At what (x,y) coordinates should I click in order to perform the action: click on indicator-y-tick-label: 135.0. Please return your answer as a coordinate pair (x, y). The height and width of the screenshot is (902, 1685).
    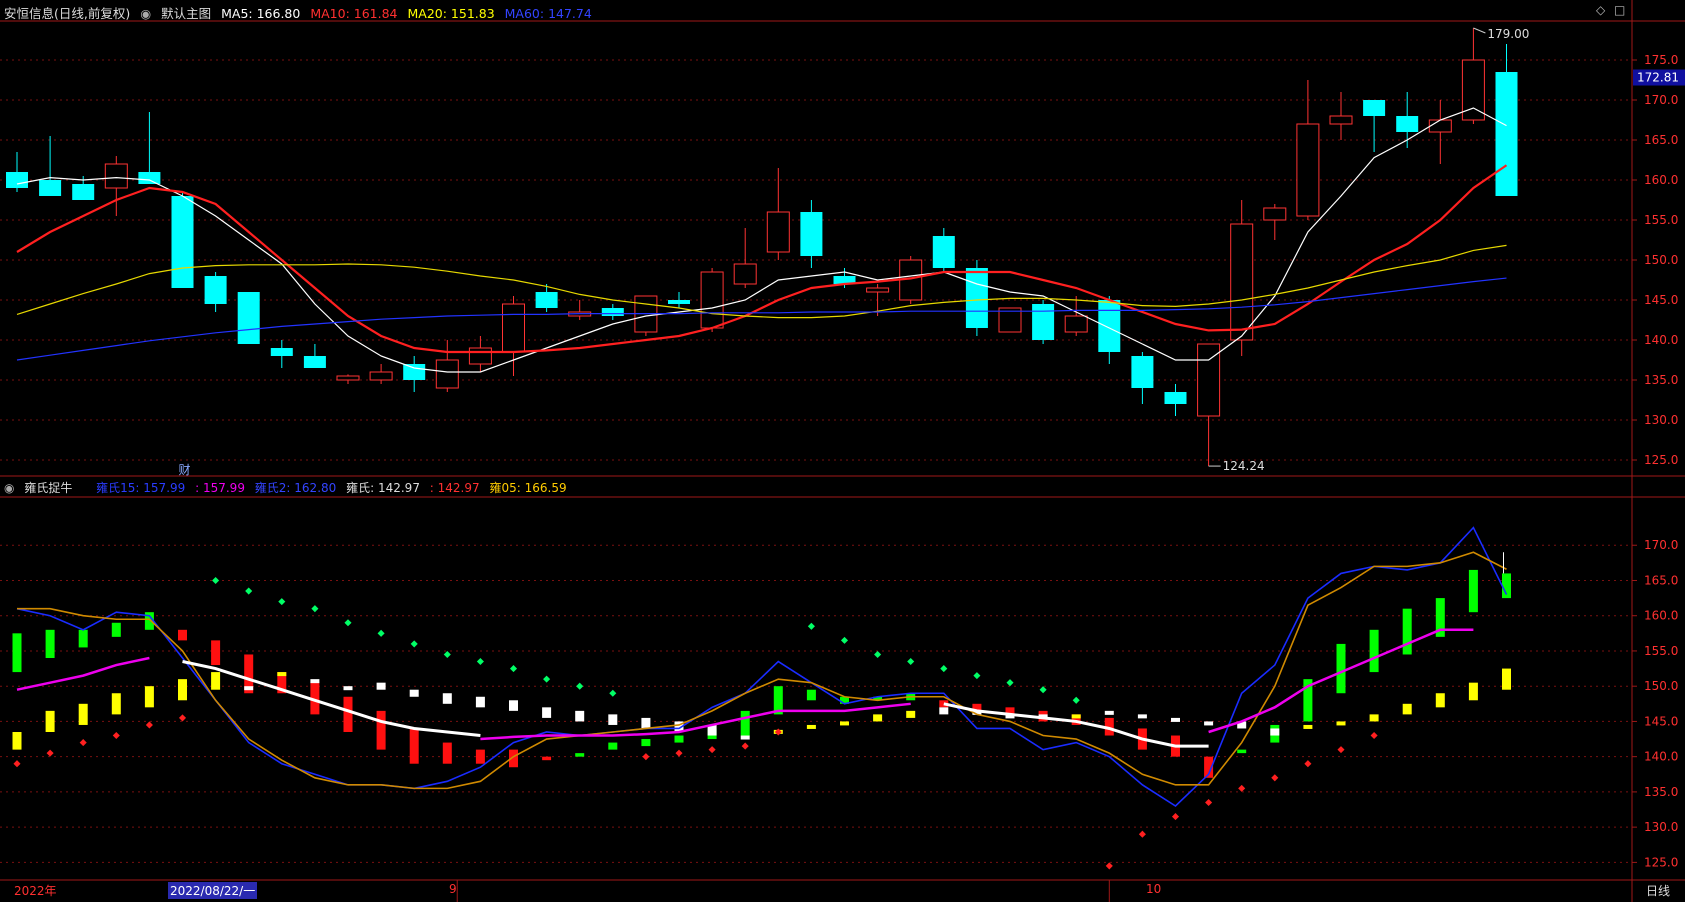
    Looking at the image, I should click on (1661, 792).